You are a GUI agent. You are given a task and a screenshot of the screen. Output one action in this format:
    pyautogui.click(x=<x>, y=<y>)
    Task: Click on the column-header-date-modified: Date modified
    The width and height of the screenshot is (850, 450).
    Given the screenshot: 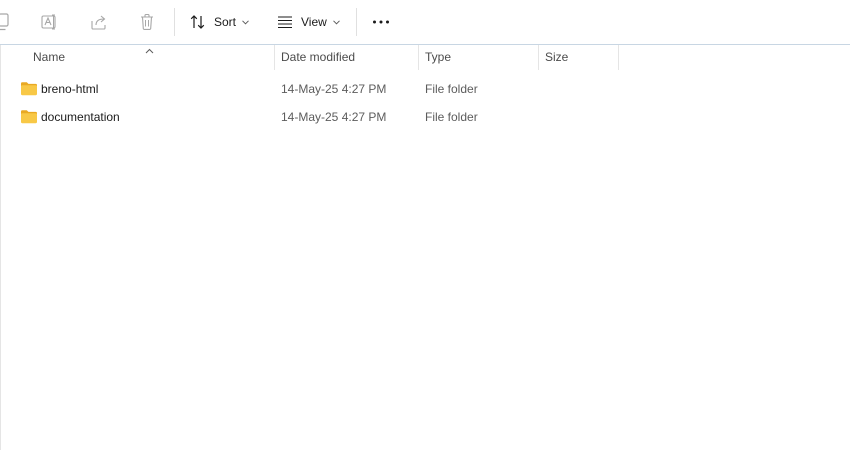 What is the action you would take?
    pyautogui.click(x=318, y=57)
    